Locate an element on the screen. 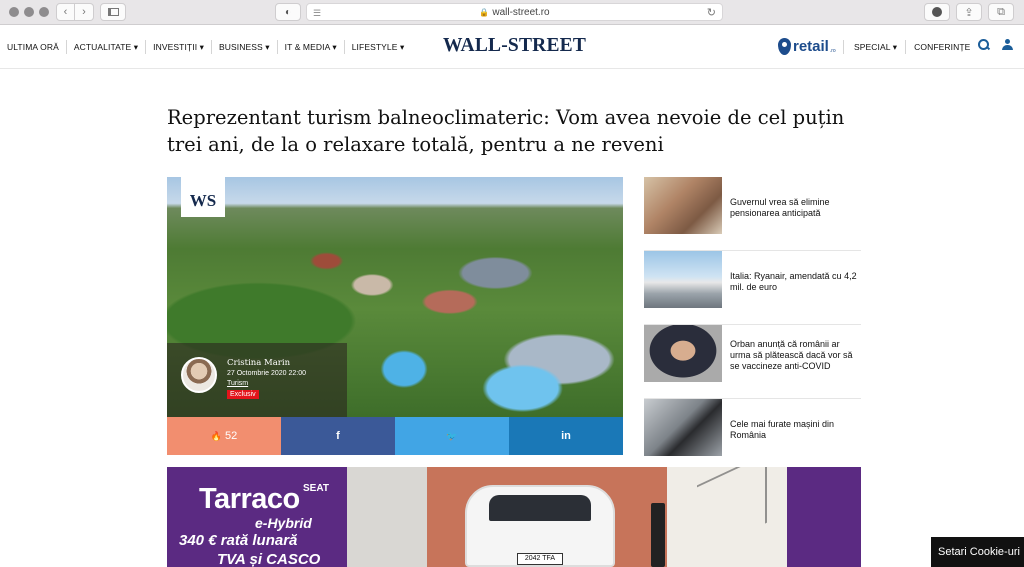 This screenshot has width=1024, height=567. facebook-share-button: f is located at coordinates (338, 436).